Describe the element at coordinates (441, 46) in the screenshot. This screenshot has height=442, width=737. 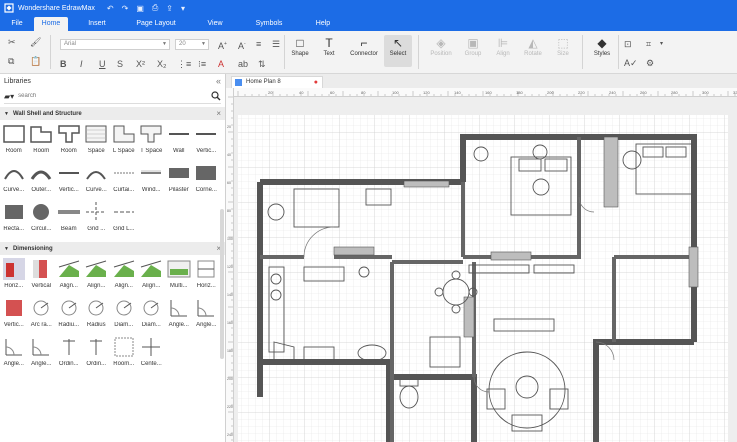
I see `position-button: ◈ Position` at that location.